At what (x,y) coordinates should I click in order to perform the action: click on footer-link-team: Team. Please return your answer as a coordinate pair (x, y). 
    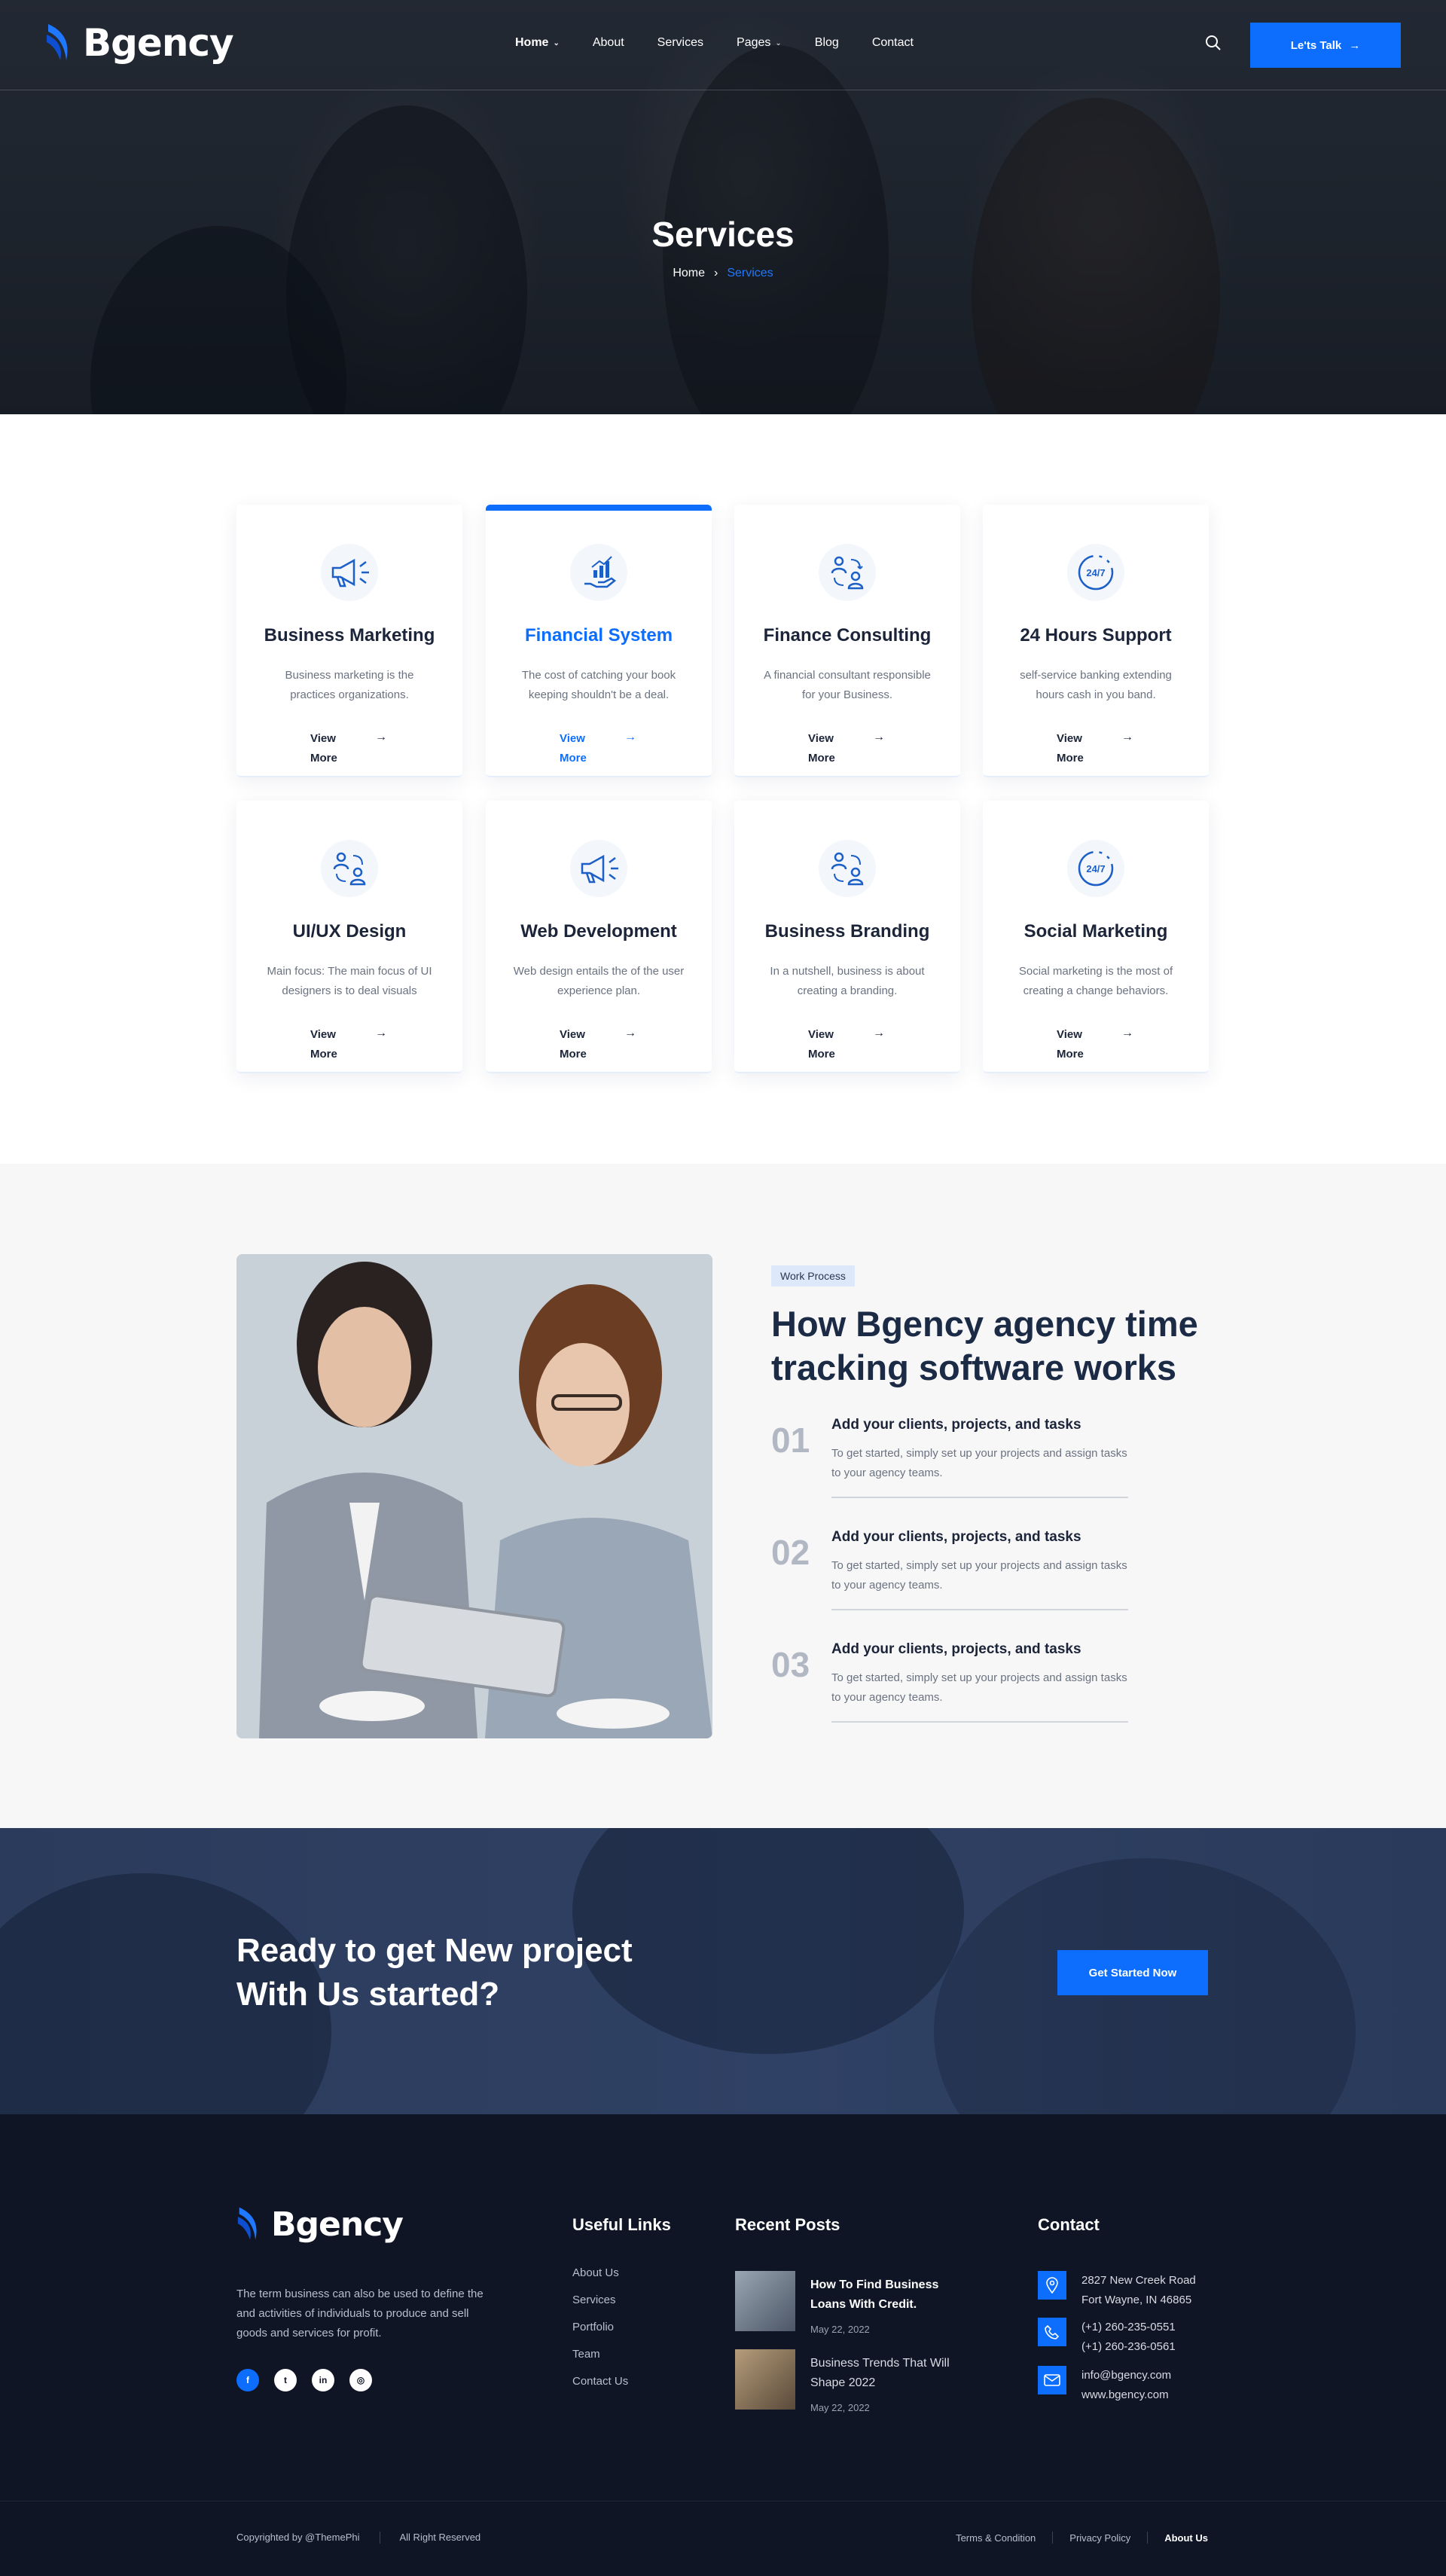
    Looking at the image, I should click on (586, 2355).